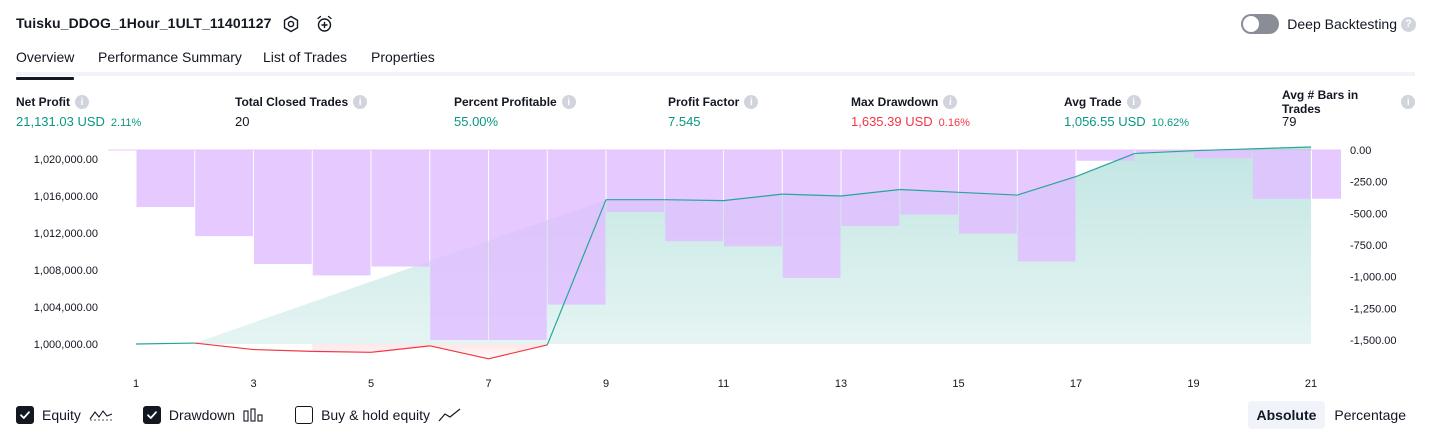 The width and height of the screenshot is (1431, 438). What do you see at coordinates (841, 384) in the screenshot?
I see `x-axis-tick-label: 13` at bounding box center [841, 384].